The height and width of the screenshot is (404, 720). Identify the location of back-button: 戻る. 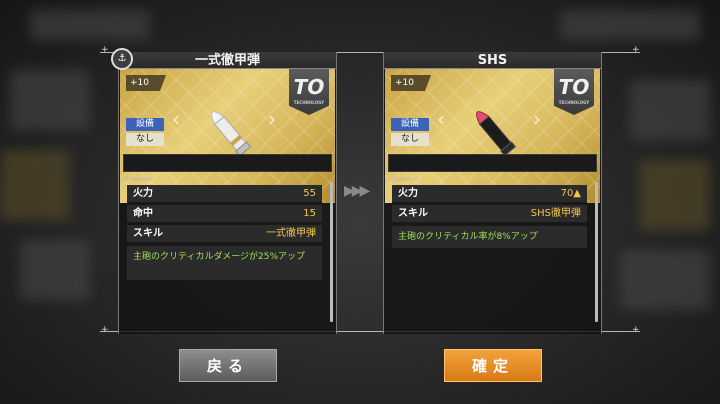
(228, 365).